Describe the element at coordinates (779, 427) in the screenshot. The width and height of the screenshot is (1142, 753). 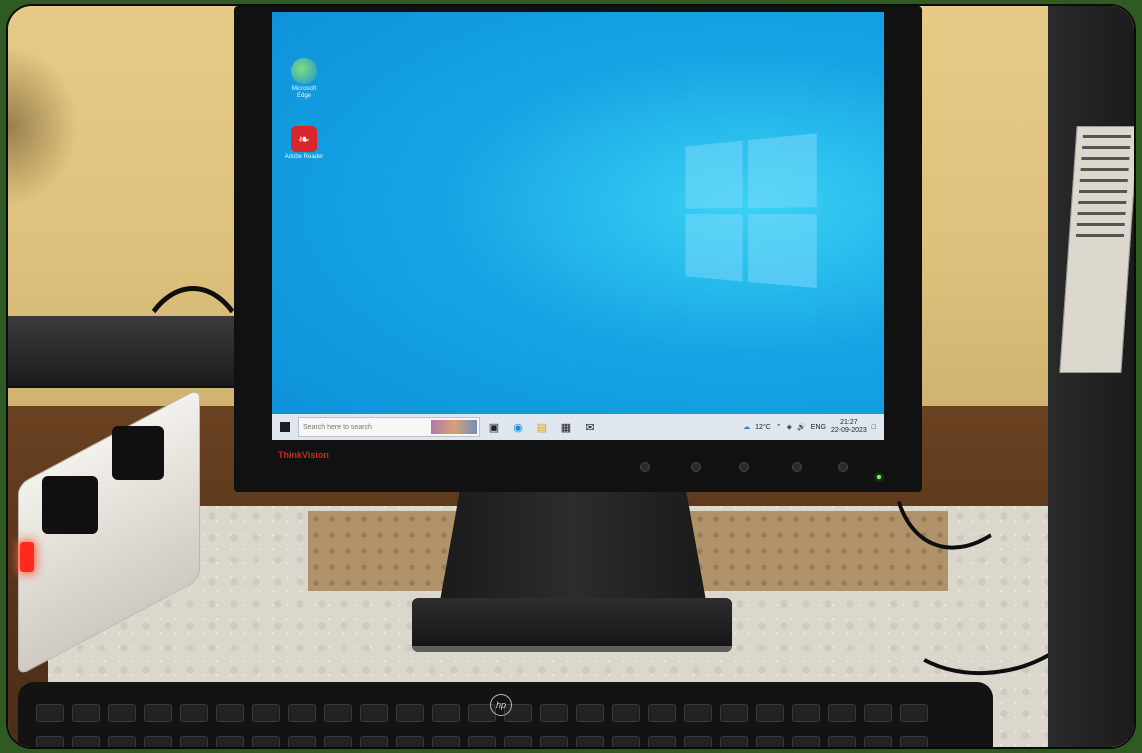
I see `chevron-up-icon: ⌃` at that location.